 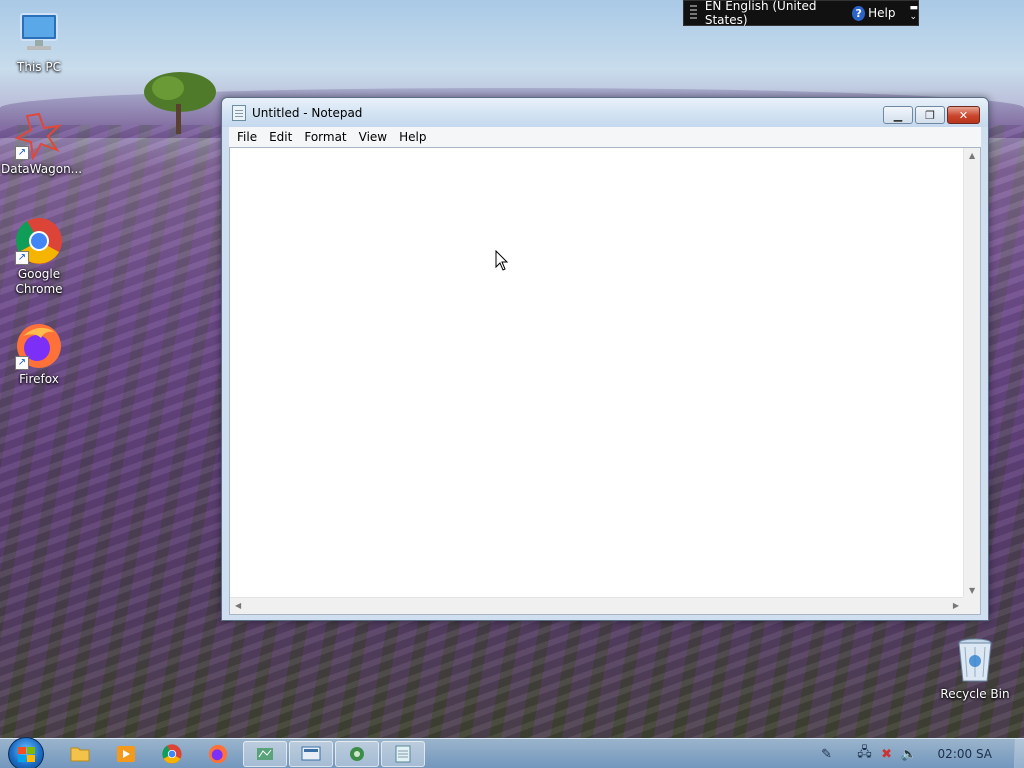 I want to click on close-button: ✕, so click(x=963, y=115).